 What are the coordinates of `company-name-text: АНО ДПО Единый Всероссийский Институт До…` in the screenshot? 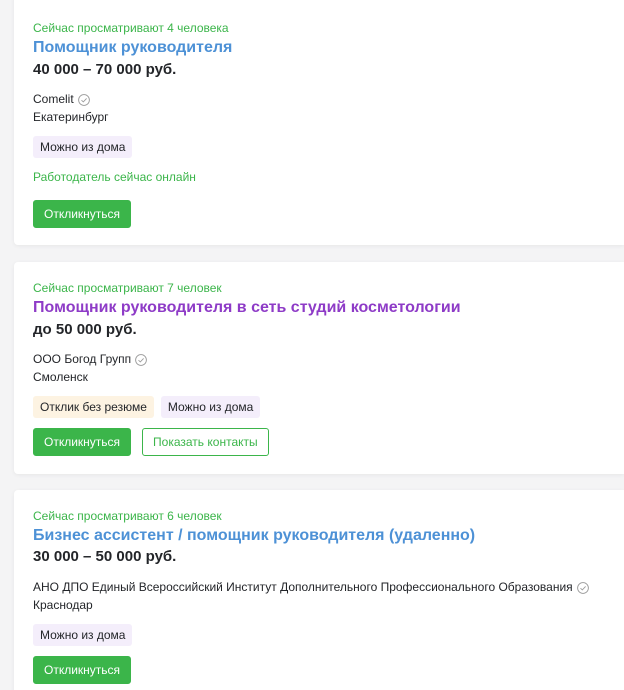 It's located at (303, 587).